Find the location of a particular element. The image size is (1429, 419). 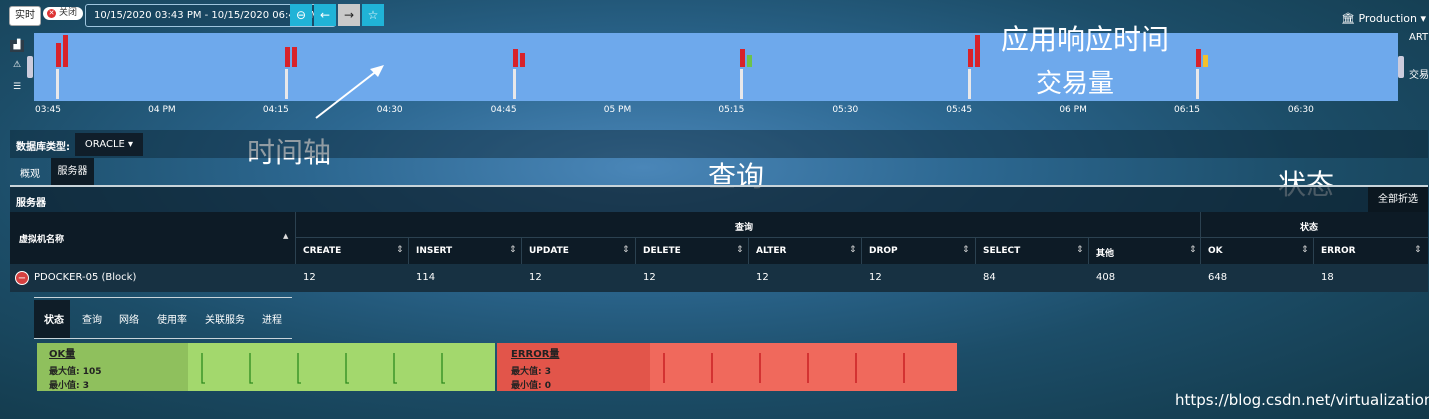

star-icon: ☆ is located at coordinates (373, 15).